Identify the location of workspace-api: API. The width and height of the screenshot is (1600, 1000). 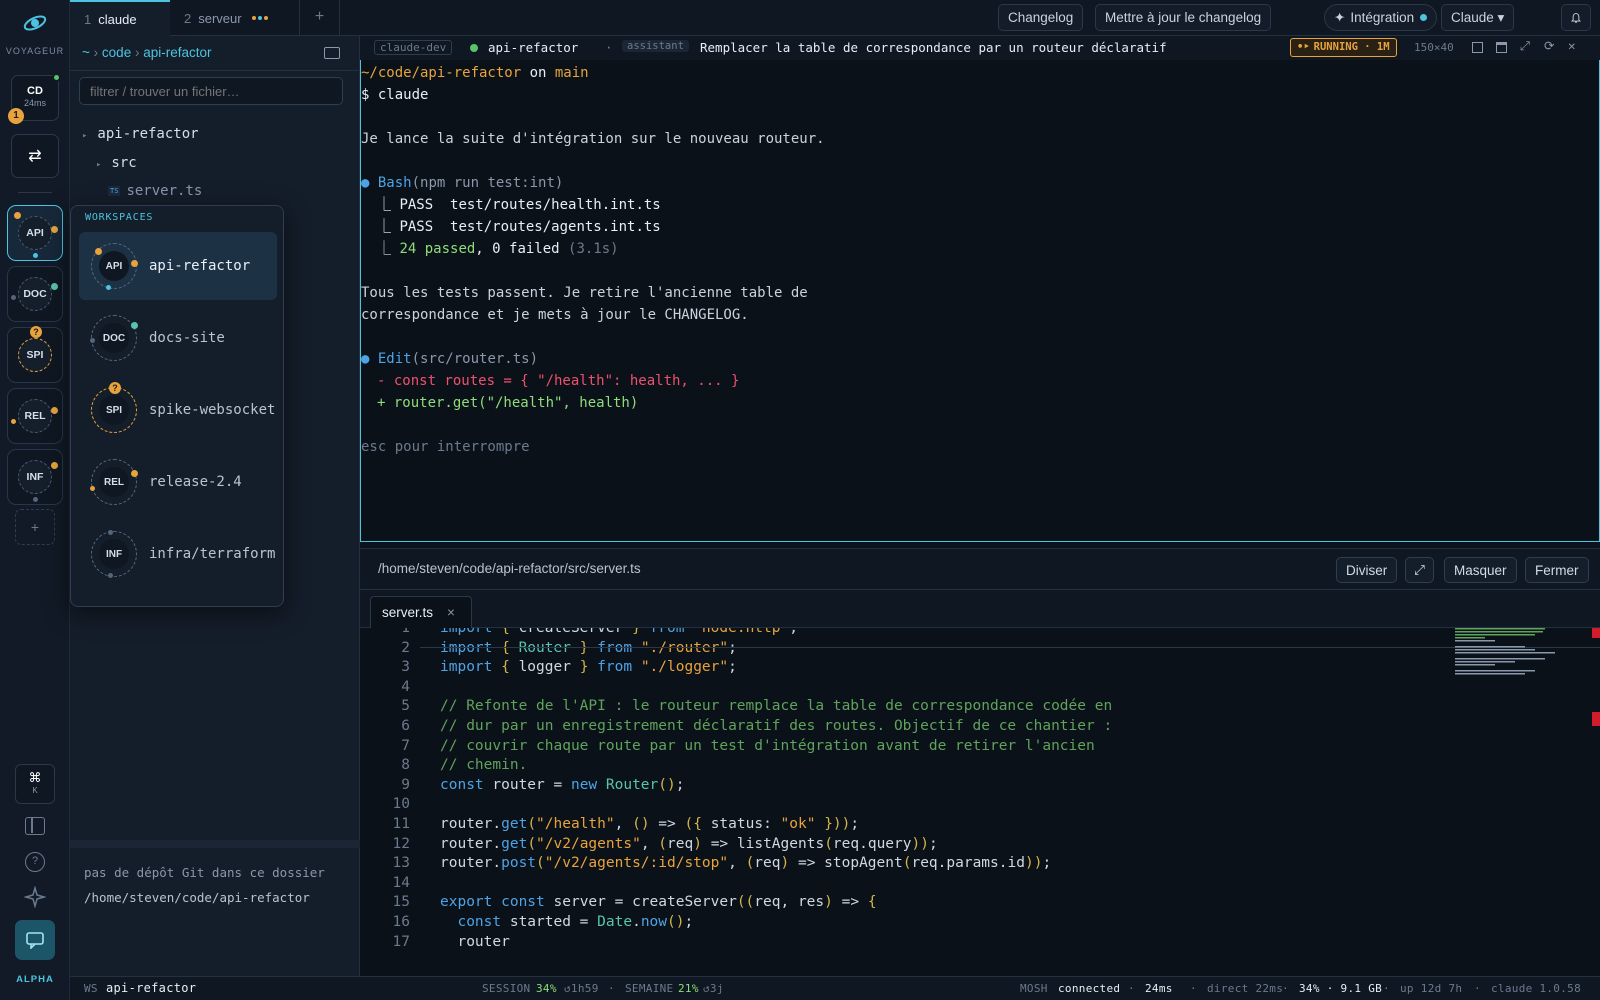
(35, 233).